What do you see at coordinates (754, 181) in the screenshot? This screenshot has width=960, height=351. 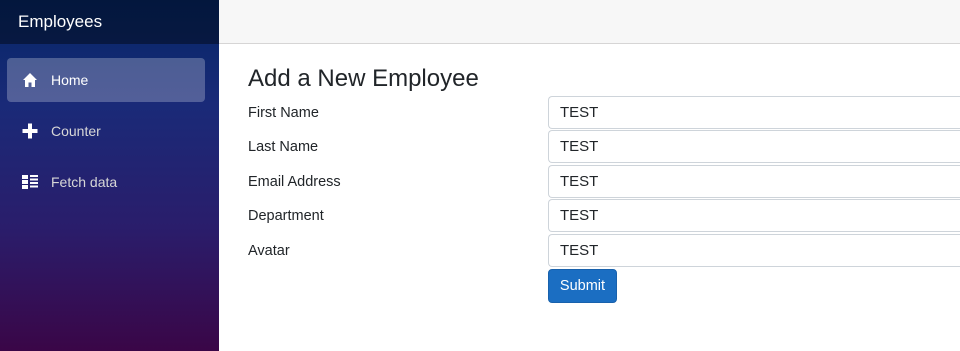 I see `email-input` at bounding box center [754, 181].